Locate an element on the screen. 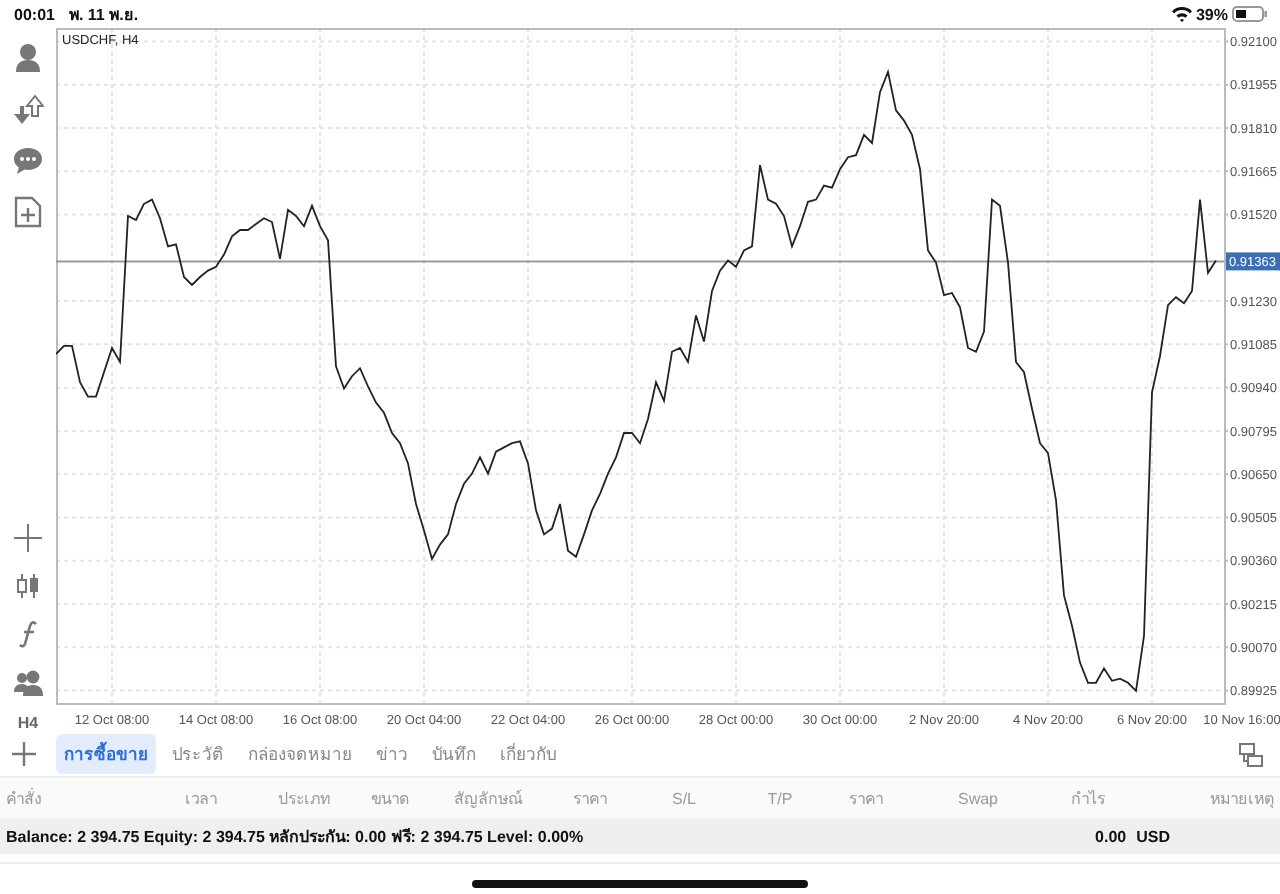 The image size is (1280, 894). currency-label: USD is located at coordinates (1153, 836).